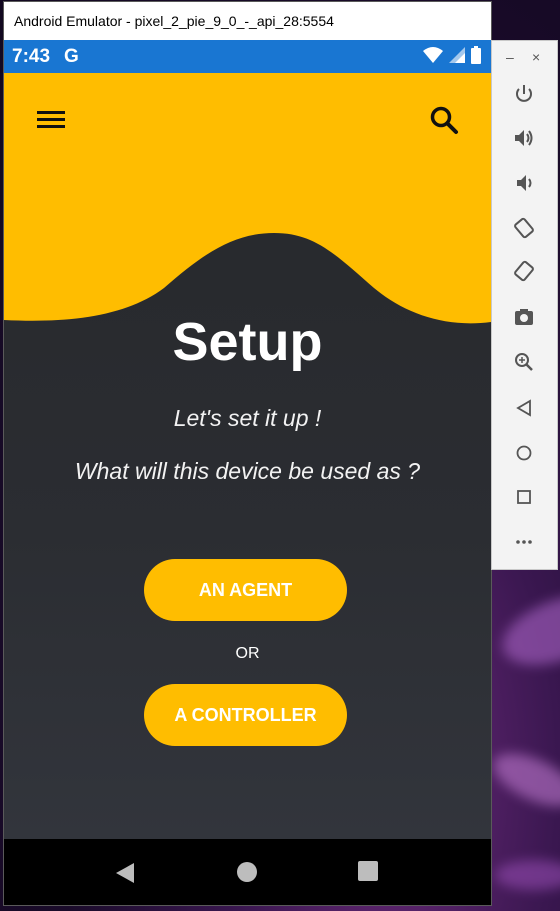 The width and height of the screenshot is (560, 911). I want to click on navigation-bar, so click(247, 872).